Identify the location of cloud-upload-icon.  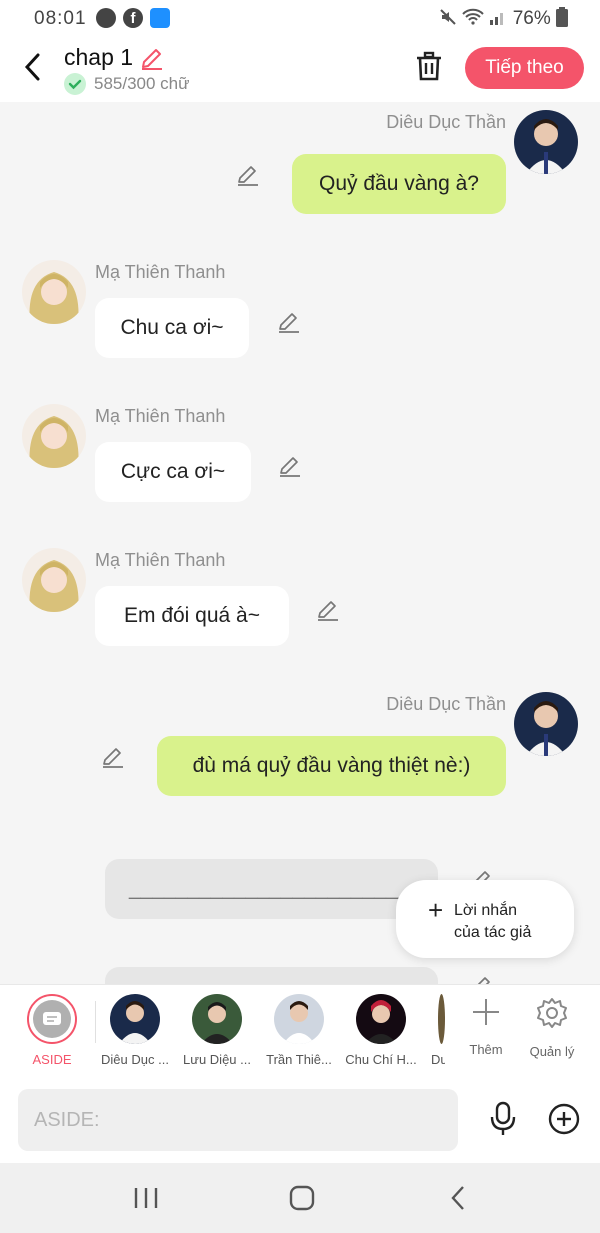
(160, 18).